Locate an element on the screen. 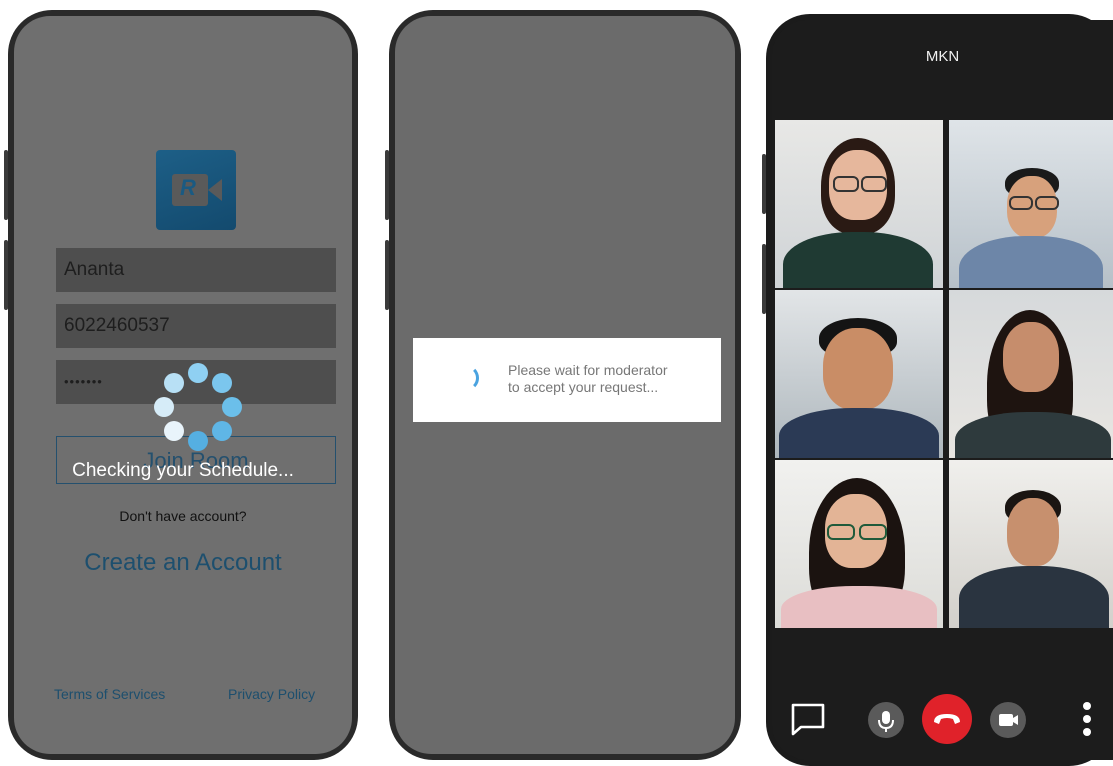 The width and height of the screenshot is (1113, 766). app-logo: R is located at coordinates (196, 190).